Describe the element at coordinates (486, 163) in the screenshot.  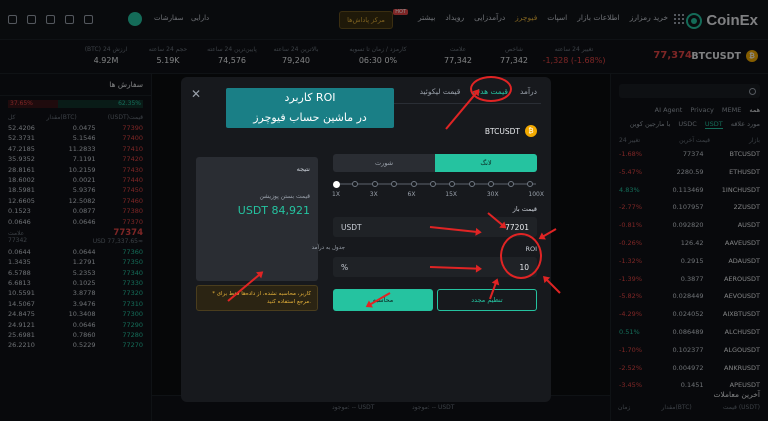
I see `long-tab: لانگ` at that location.